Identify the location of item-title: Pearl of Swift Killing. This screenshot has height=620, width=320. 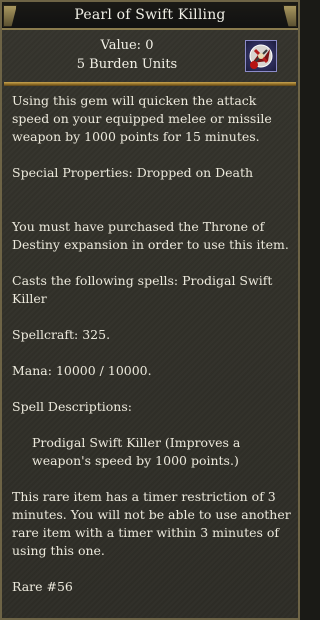
(150, 15).